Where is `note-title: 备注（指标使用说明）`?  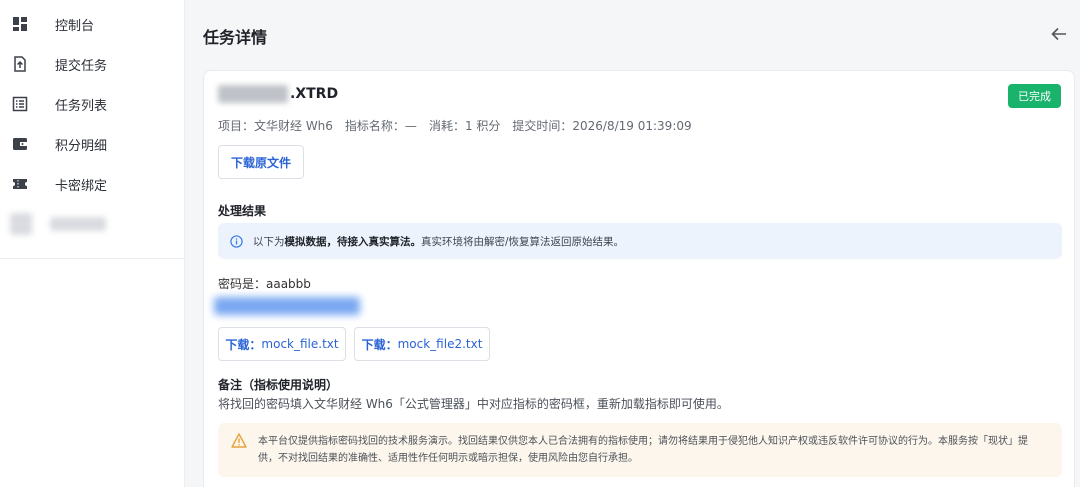
note-title: 备注（指标使用说明） is located at coordinates (278, 385).